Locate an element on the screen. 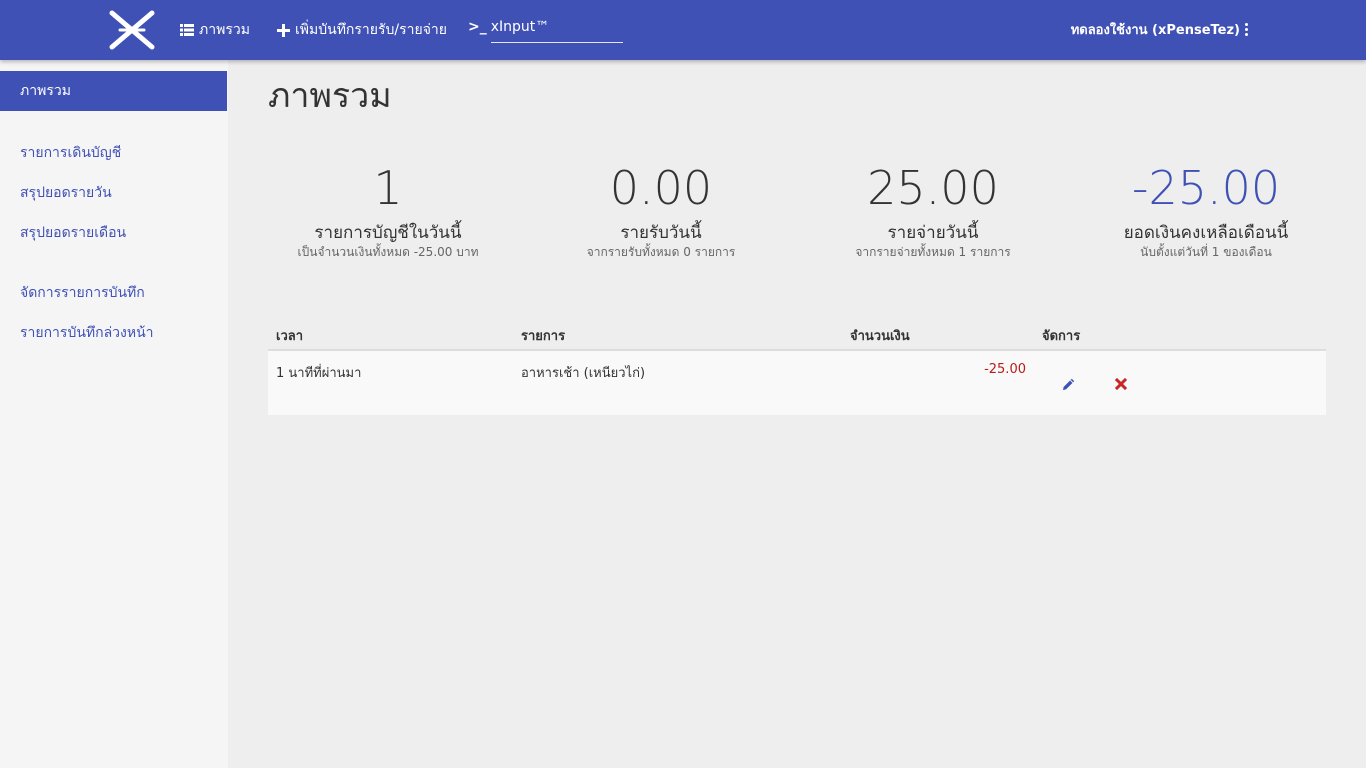  xinput-field is located at coordinates (556, 30).